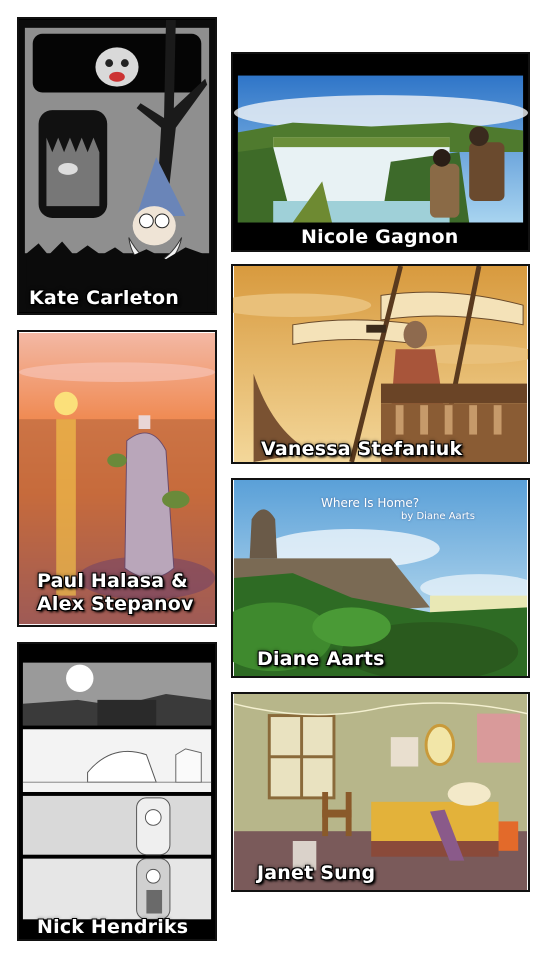  Describe the element at coordinates (380, 237) in the screenshot. I see `caption-nicole-gagnon: Nicole Gagnon` at that location.